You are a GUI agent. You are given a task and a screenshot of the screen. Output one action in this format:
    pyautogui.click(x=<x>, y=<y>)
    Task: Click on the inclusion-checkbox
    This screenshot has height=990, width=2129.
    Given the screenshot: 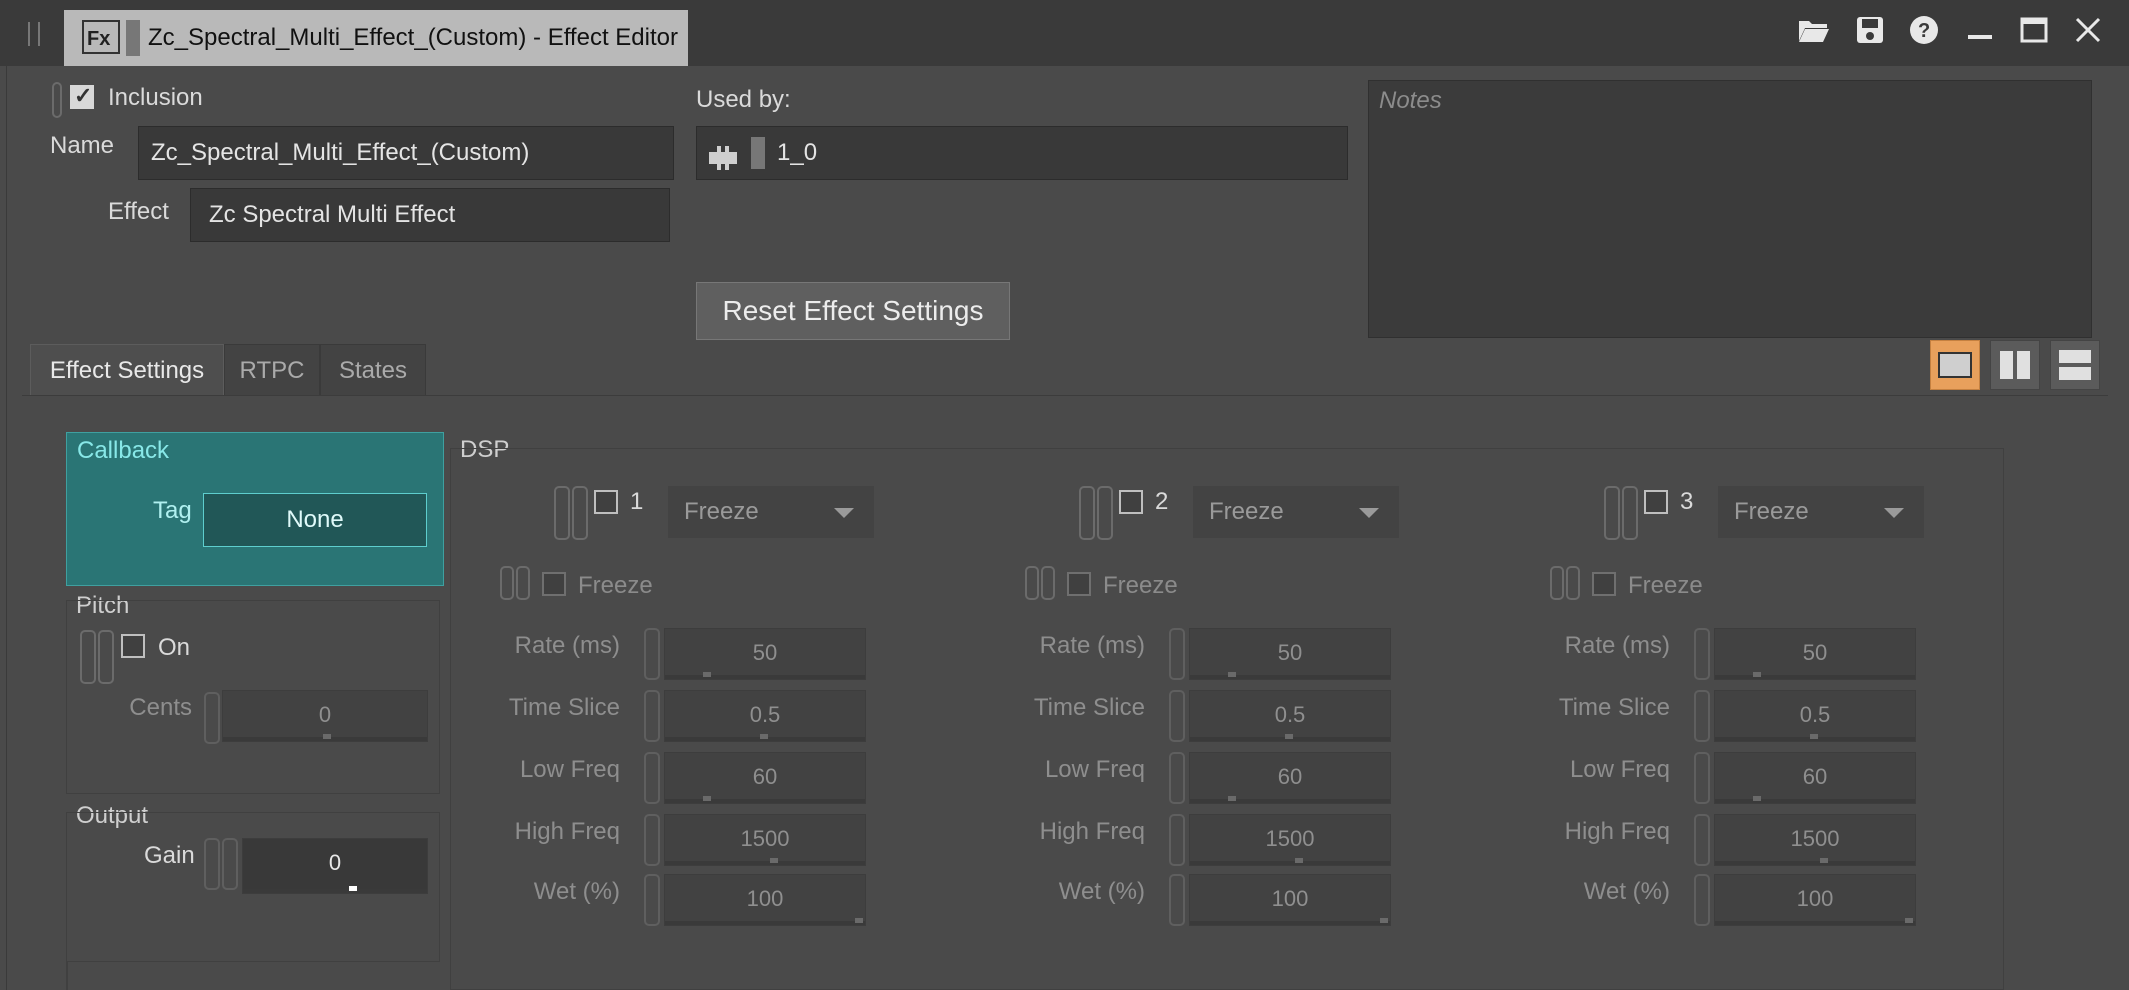 What is the action you would take?
    pyautogui.click(x=82, y=96)
    